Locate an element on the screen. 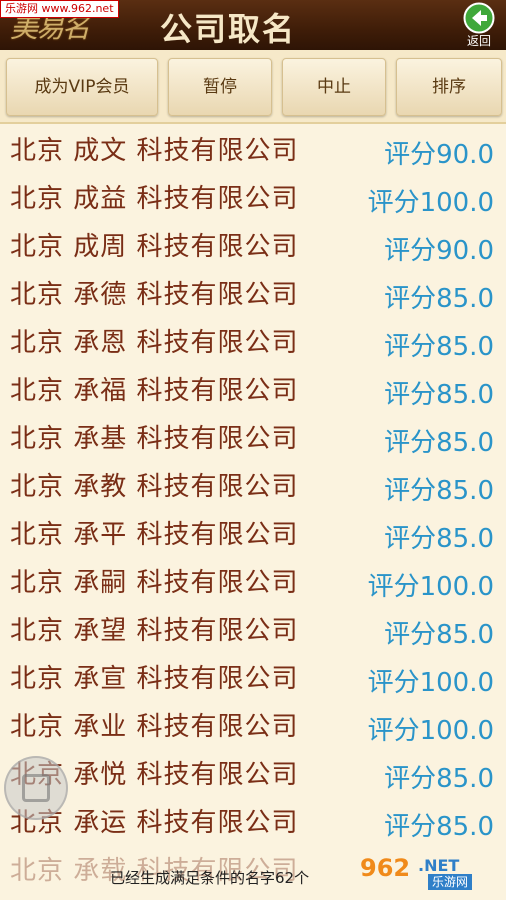 The image size is (506, 900). company-name: 北京 承教 科技有限公司 is located at coordinates (154, 487).